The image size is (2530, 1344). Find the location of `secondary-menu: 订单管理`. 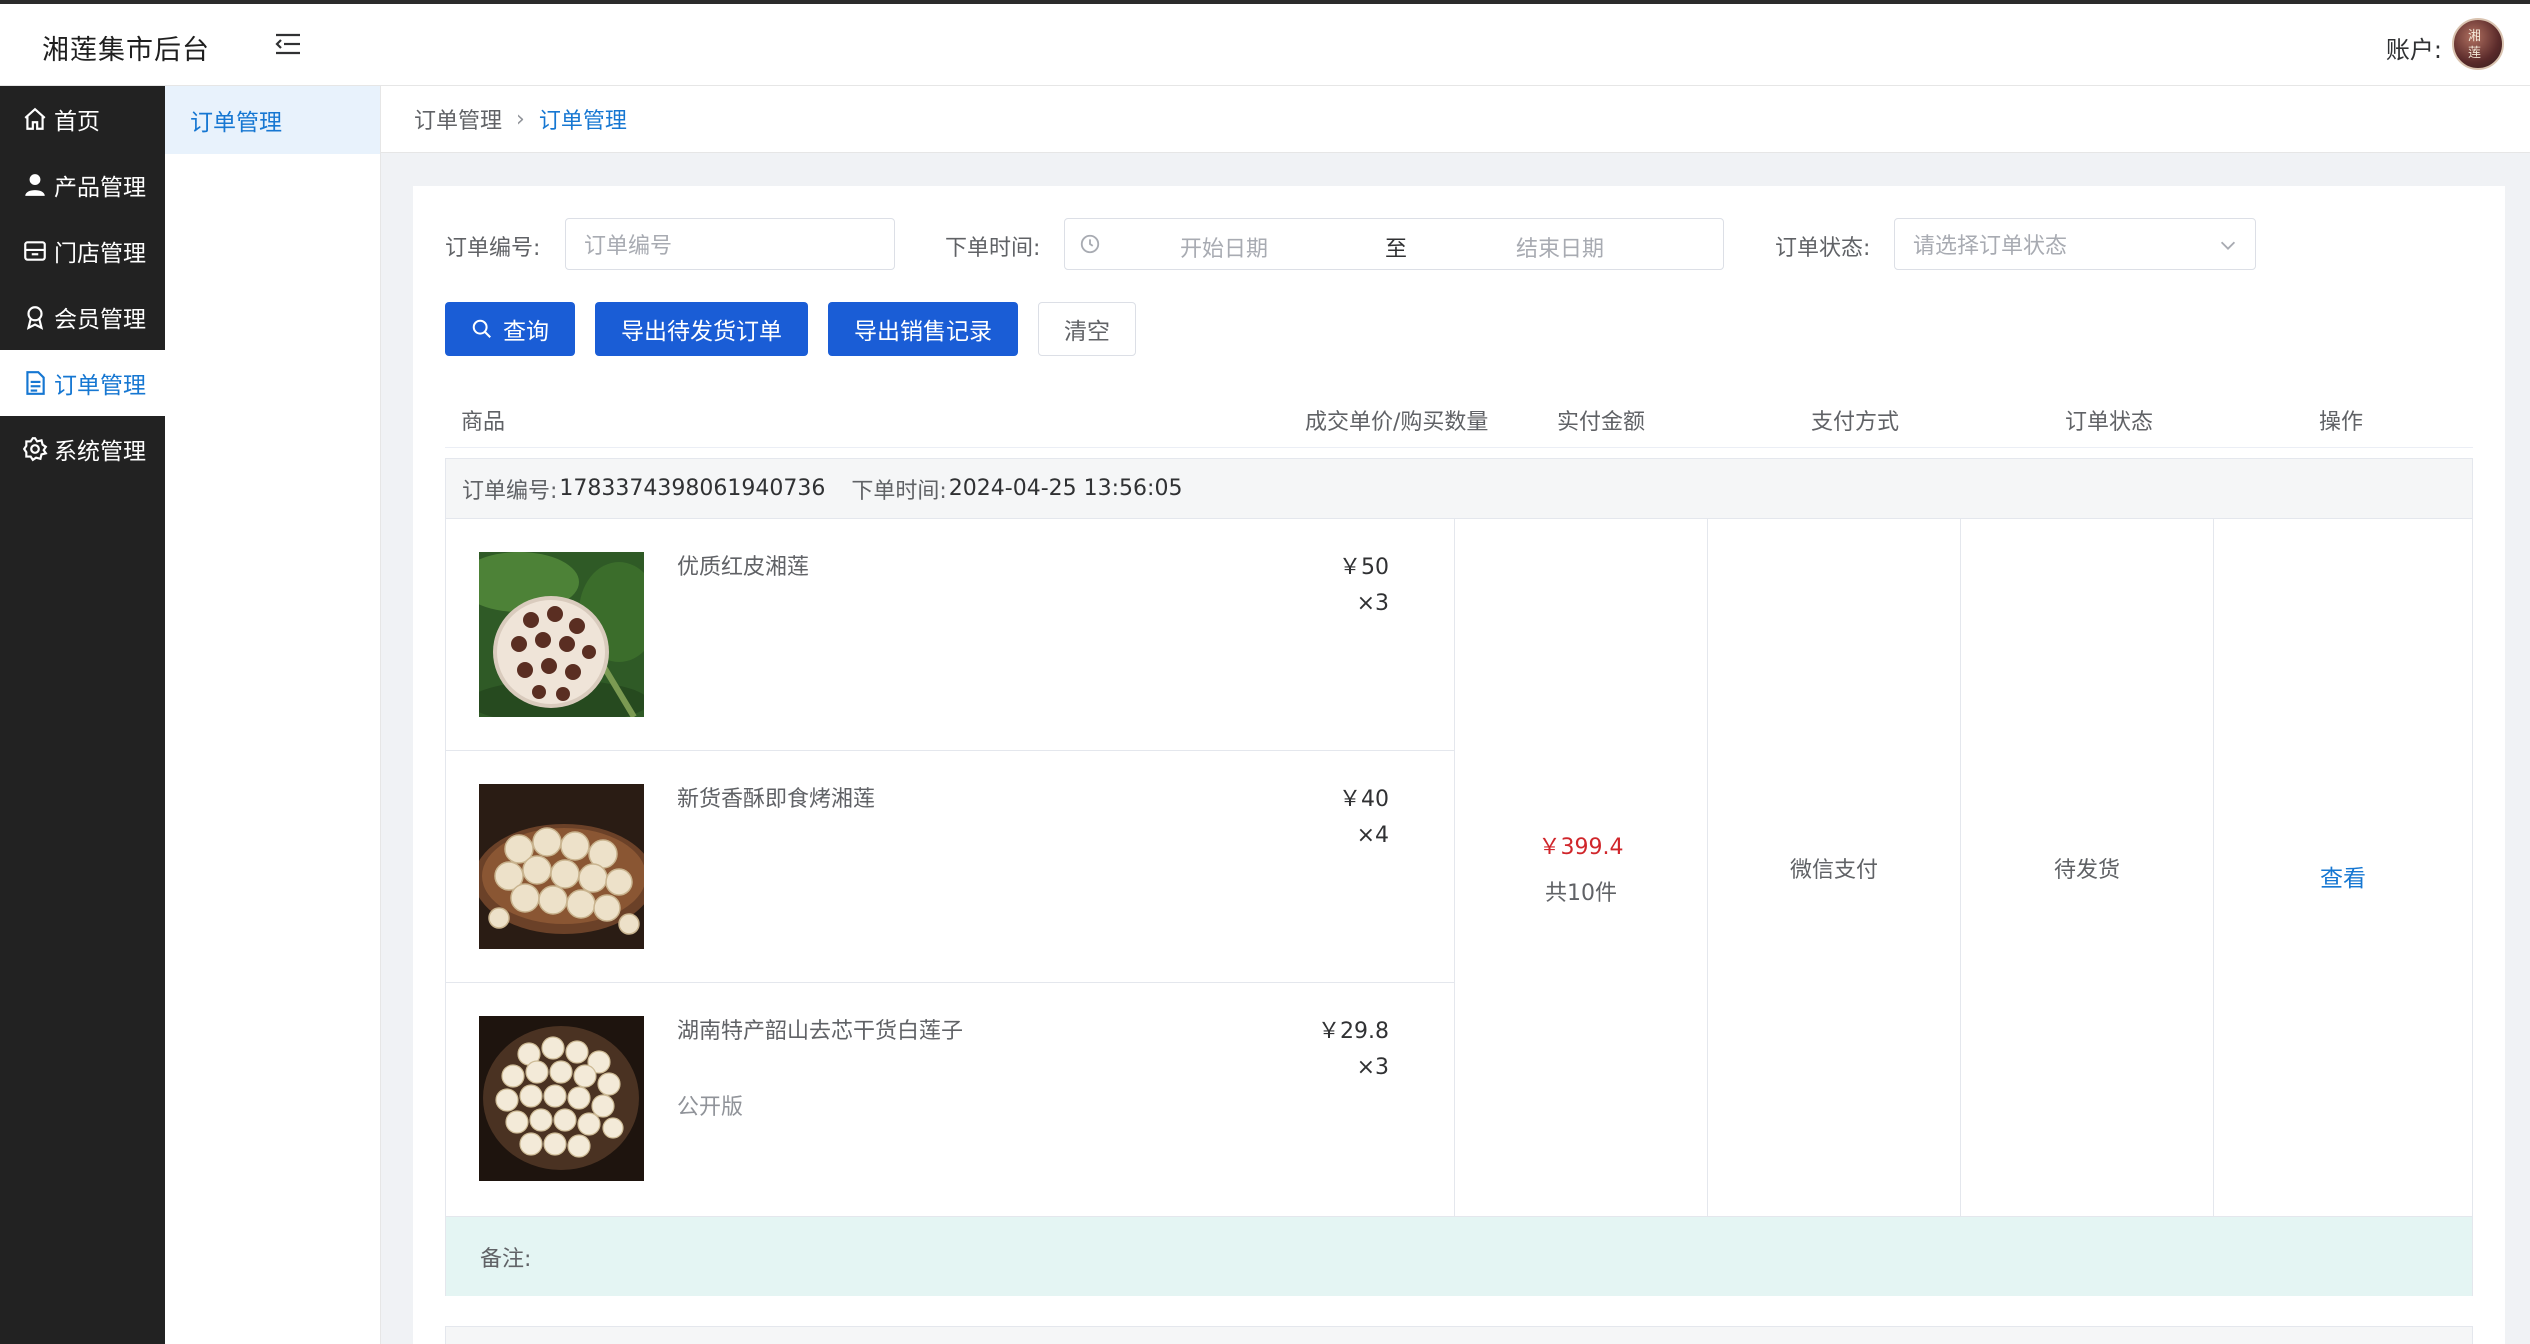

secondary-menu: 订单管理 is located at coordinates (273, 715).